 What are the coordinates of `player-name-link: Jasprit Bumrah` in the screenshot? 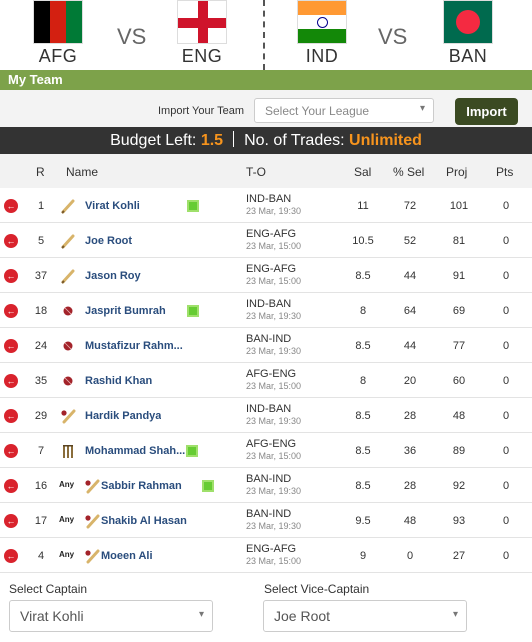 It's located at (125, 311).